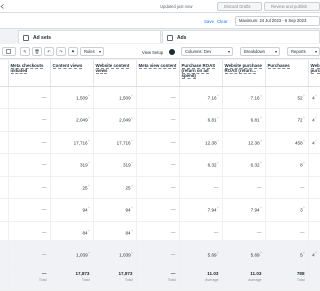 This screenshot has height=291, width=320. Describe the element at coordinates (207, 51) in the screenshot. I see `columns-dropdown: Columns: Dev ▾` at that location.